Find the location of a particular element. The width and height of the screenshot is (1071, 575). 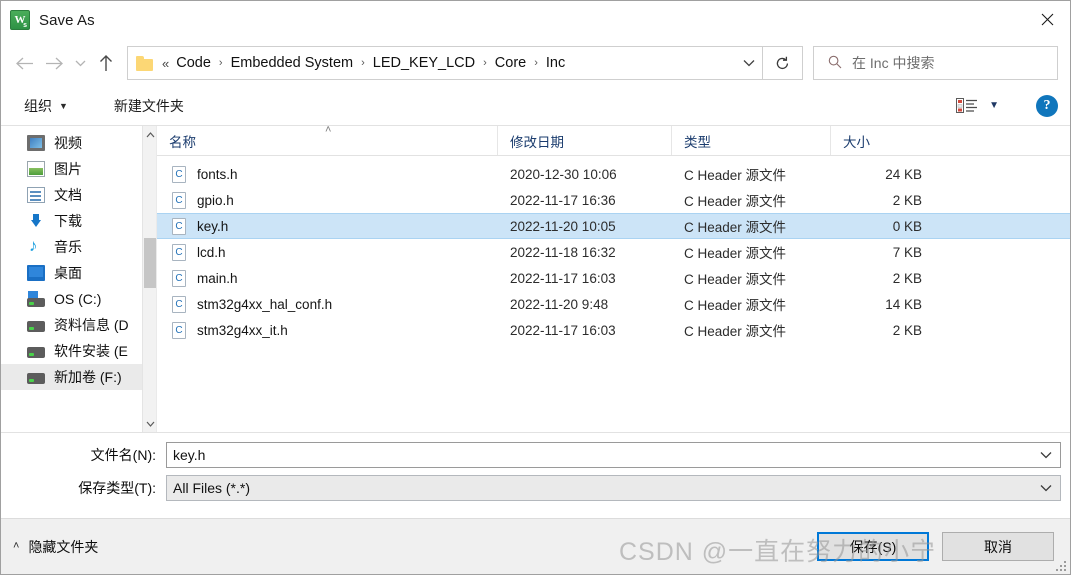

sidebar-scrollbar-thumb is located at coordinates (150, 263).